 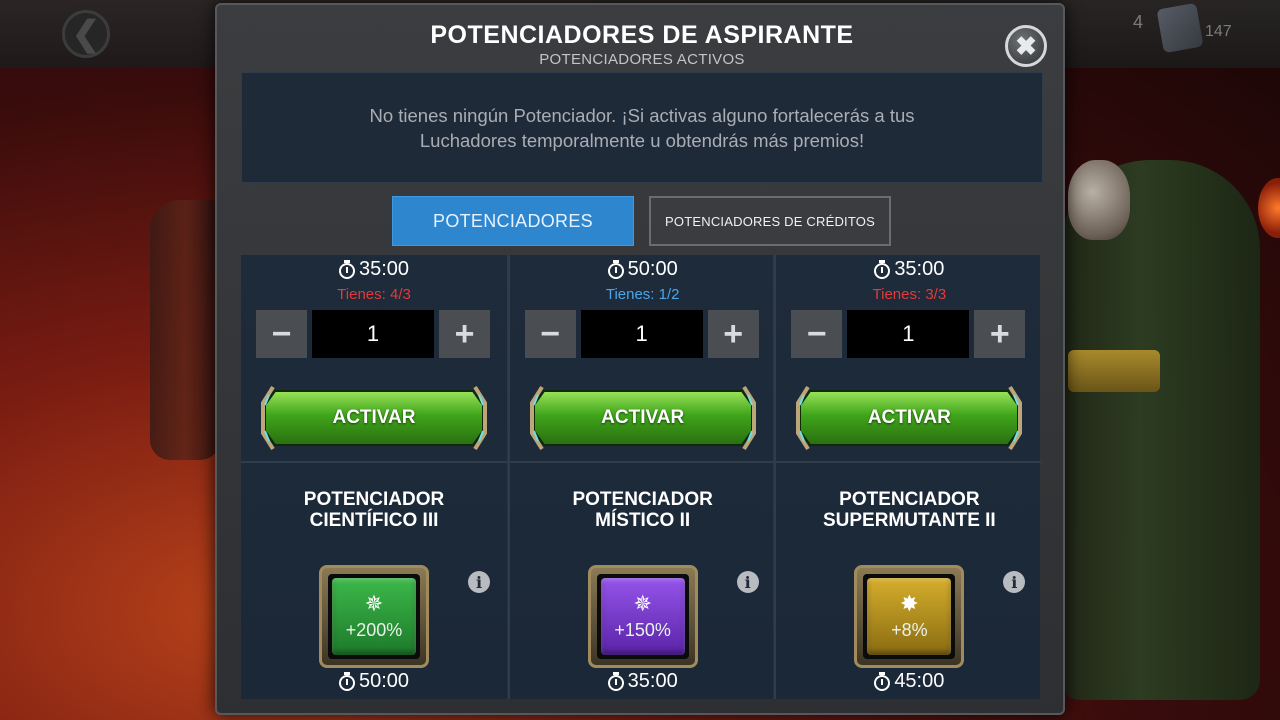 I want to click on booster-tile-mystic: ✵ +150%, so click(x=642, y=616).